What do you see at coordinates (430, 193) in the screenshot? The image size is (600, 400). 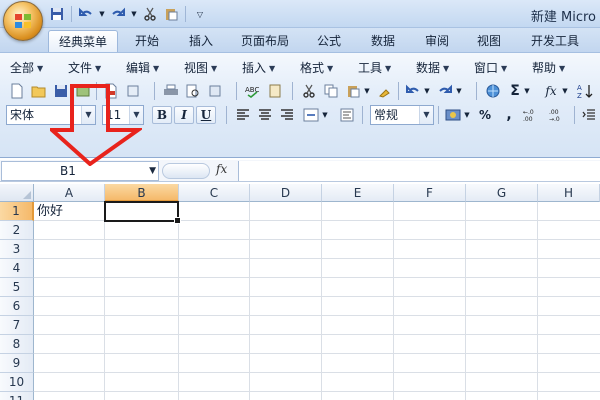 I see `column-header-f: F` at bounding box center [430, 193].